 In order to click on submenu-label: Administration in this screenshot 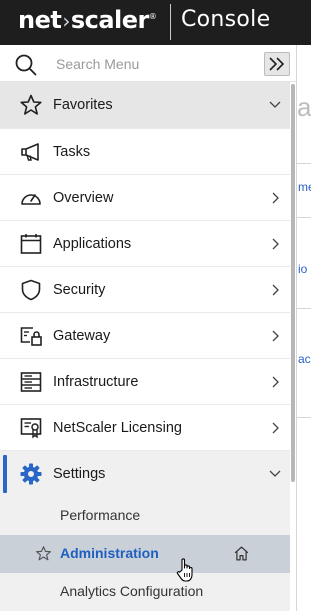, I will do `click(109, 553)`.